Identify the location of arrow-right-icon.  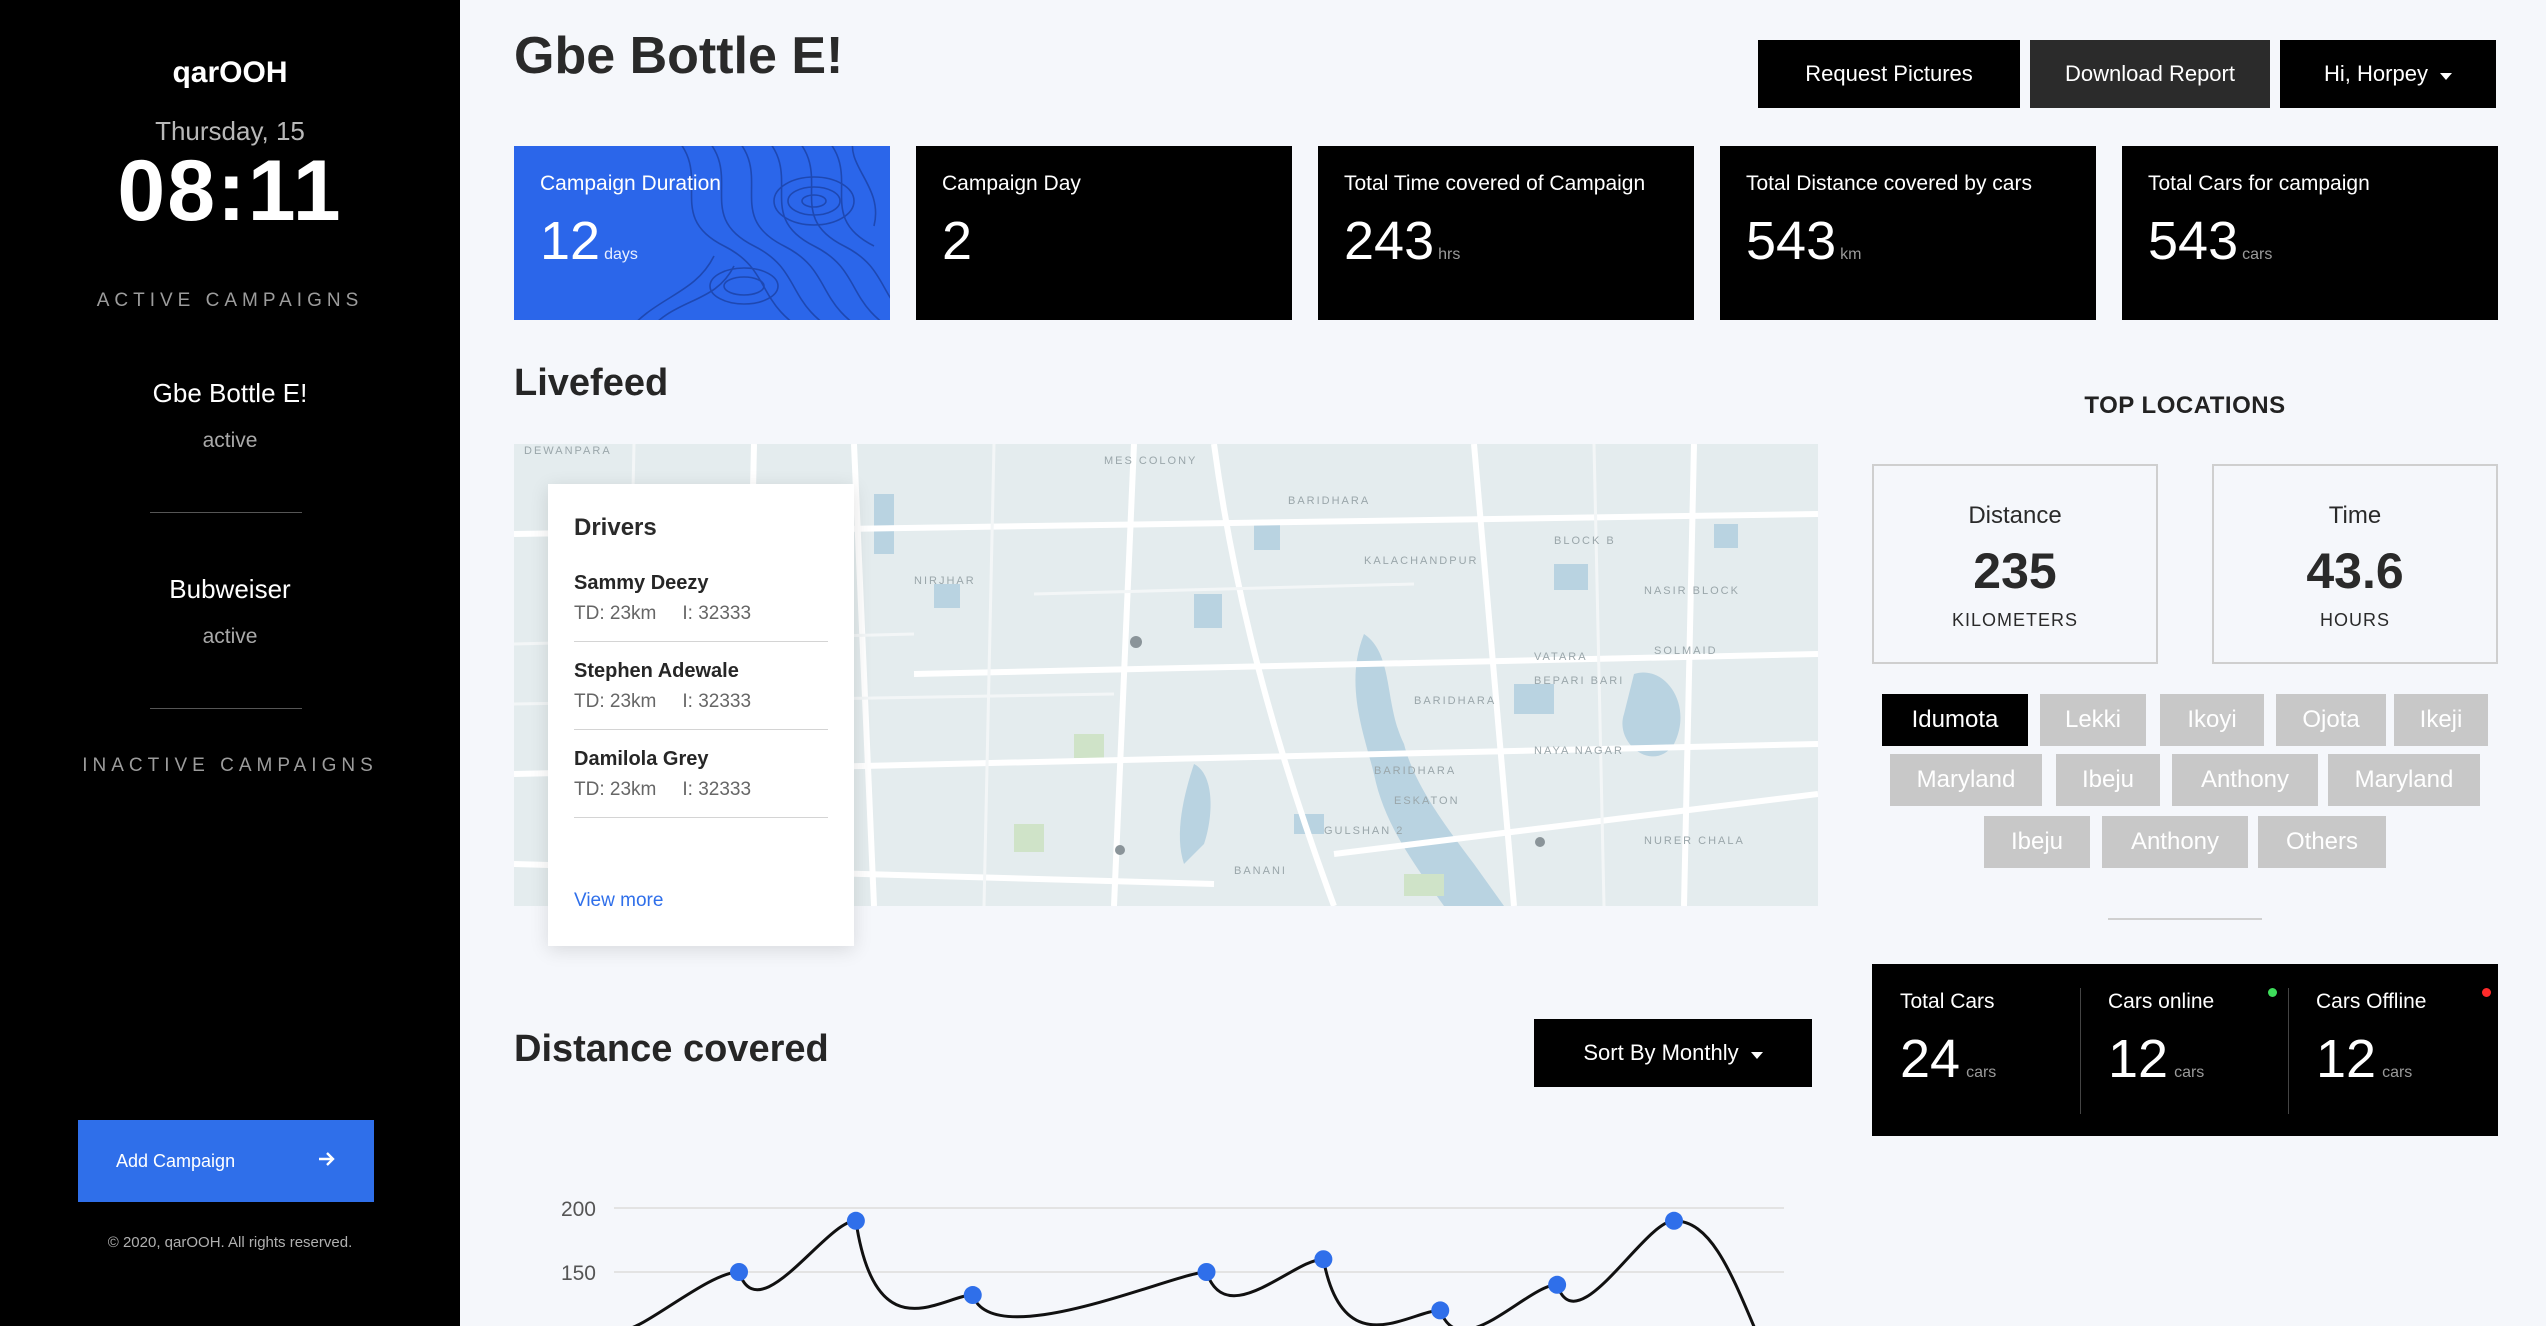
(327, 1161).